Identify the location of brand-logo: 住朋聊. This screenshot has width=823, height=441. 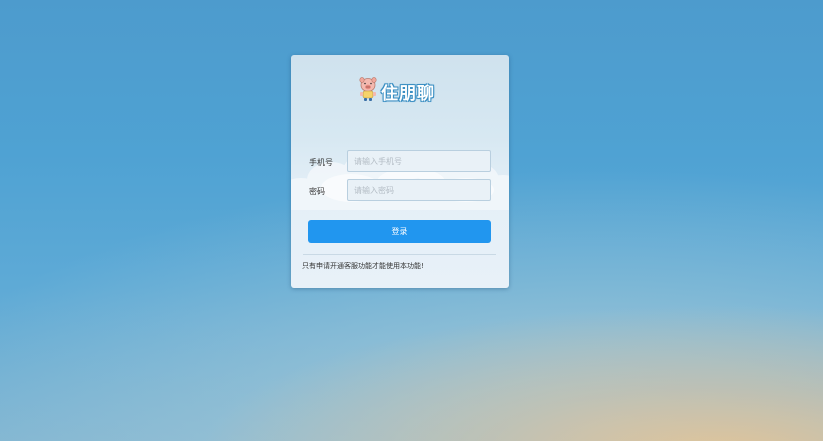
(402, 90).